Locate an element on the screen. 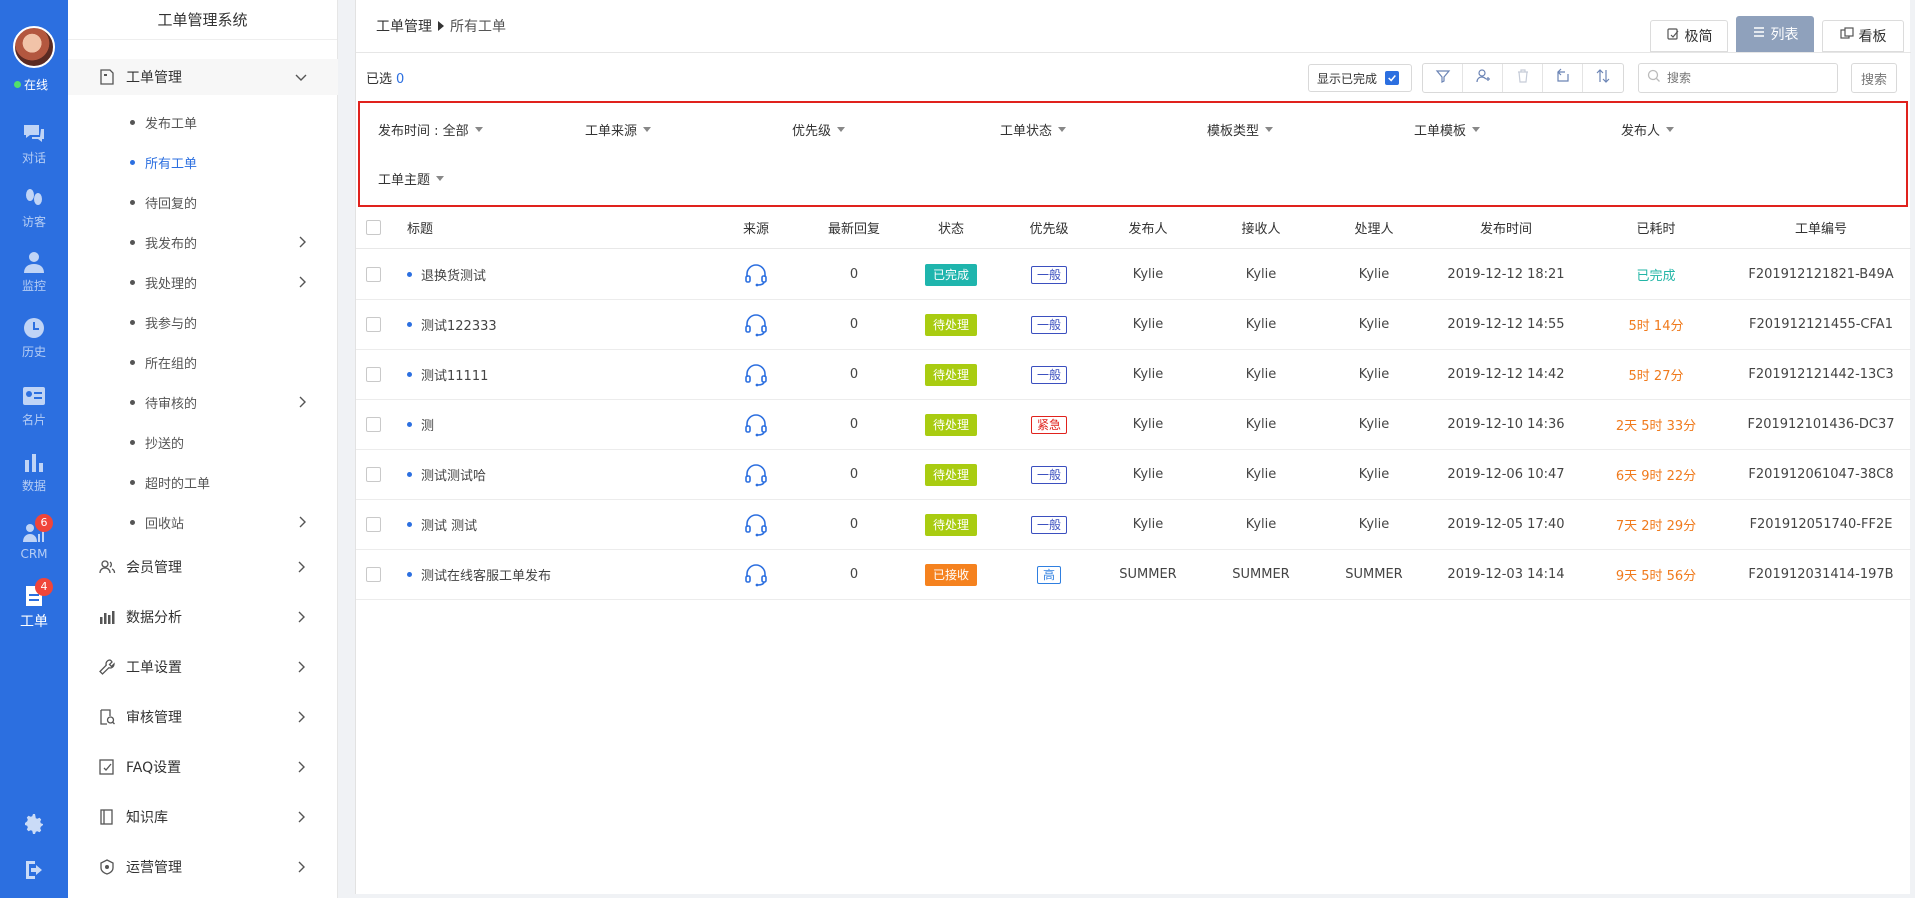  filter-status: 工单状态 is located at coordinates (1033, 129).